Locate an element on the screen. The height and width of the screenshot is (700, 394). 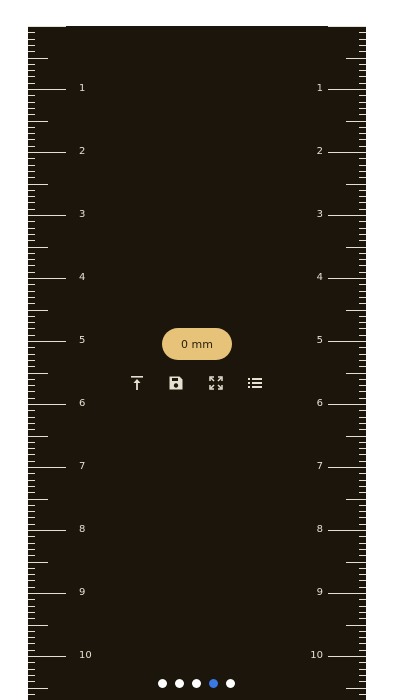
page-indicator is located at coordinates (198, 683).